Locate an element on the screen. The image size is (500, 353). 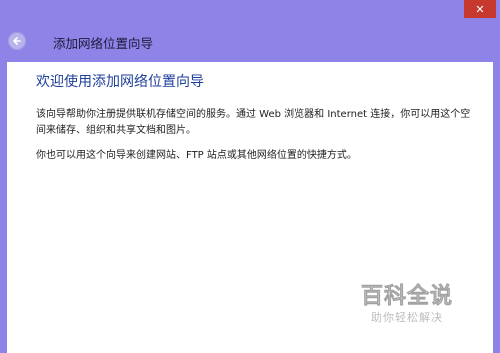
wizard-heading: 欢迎使用添加网络位置向导 is located at coordinates (120, 82).